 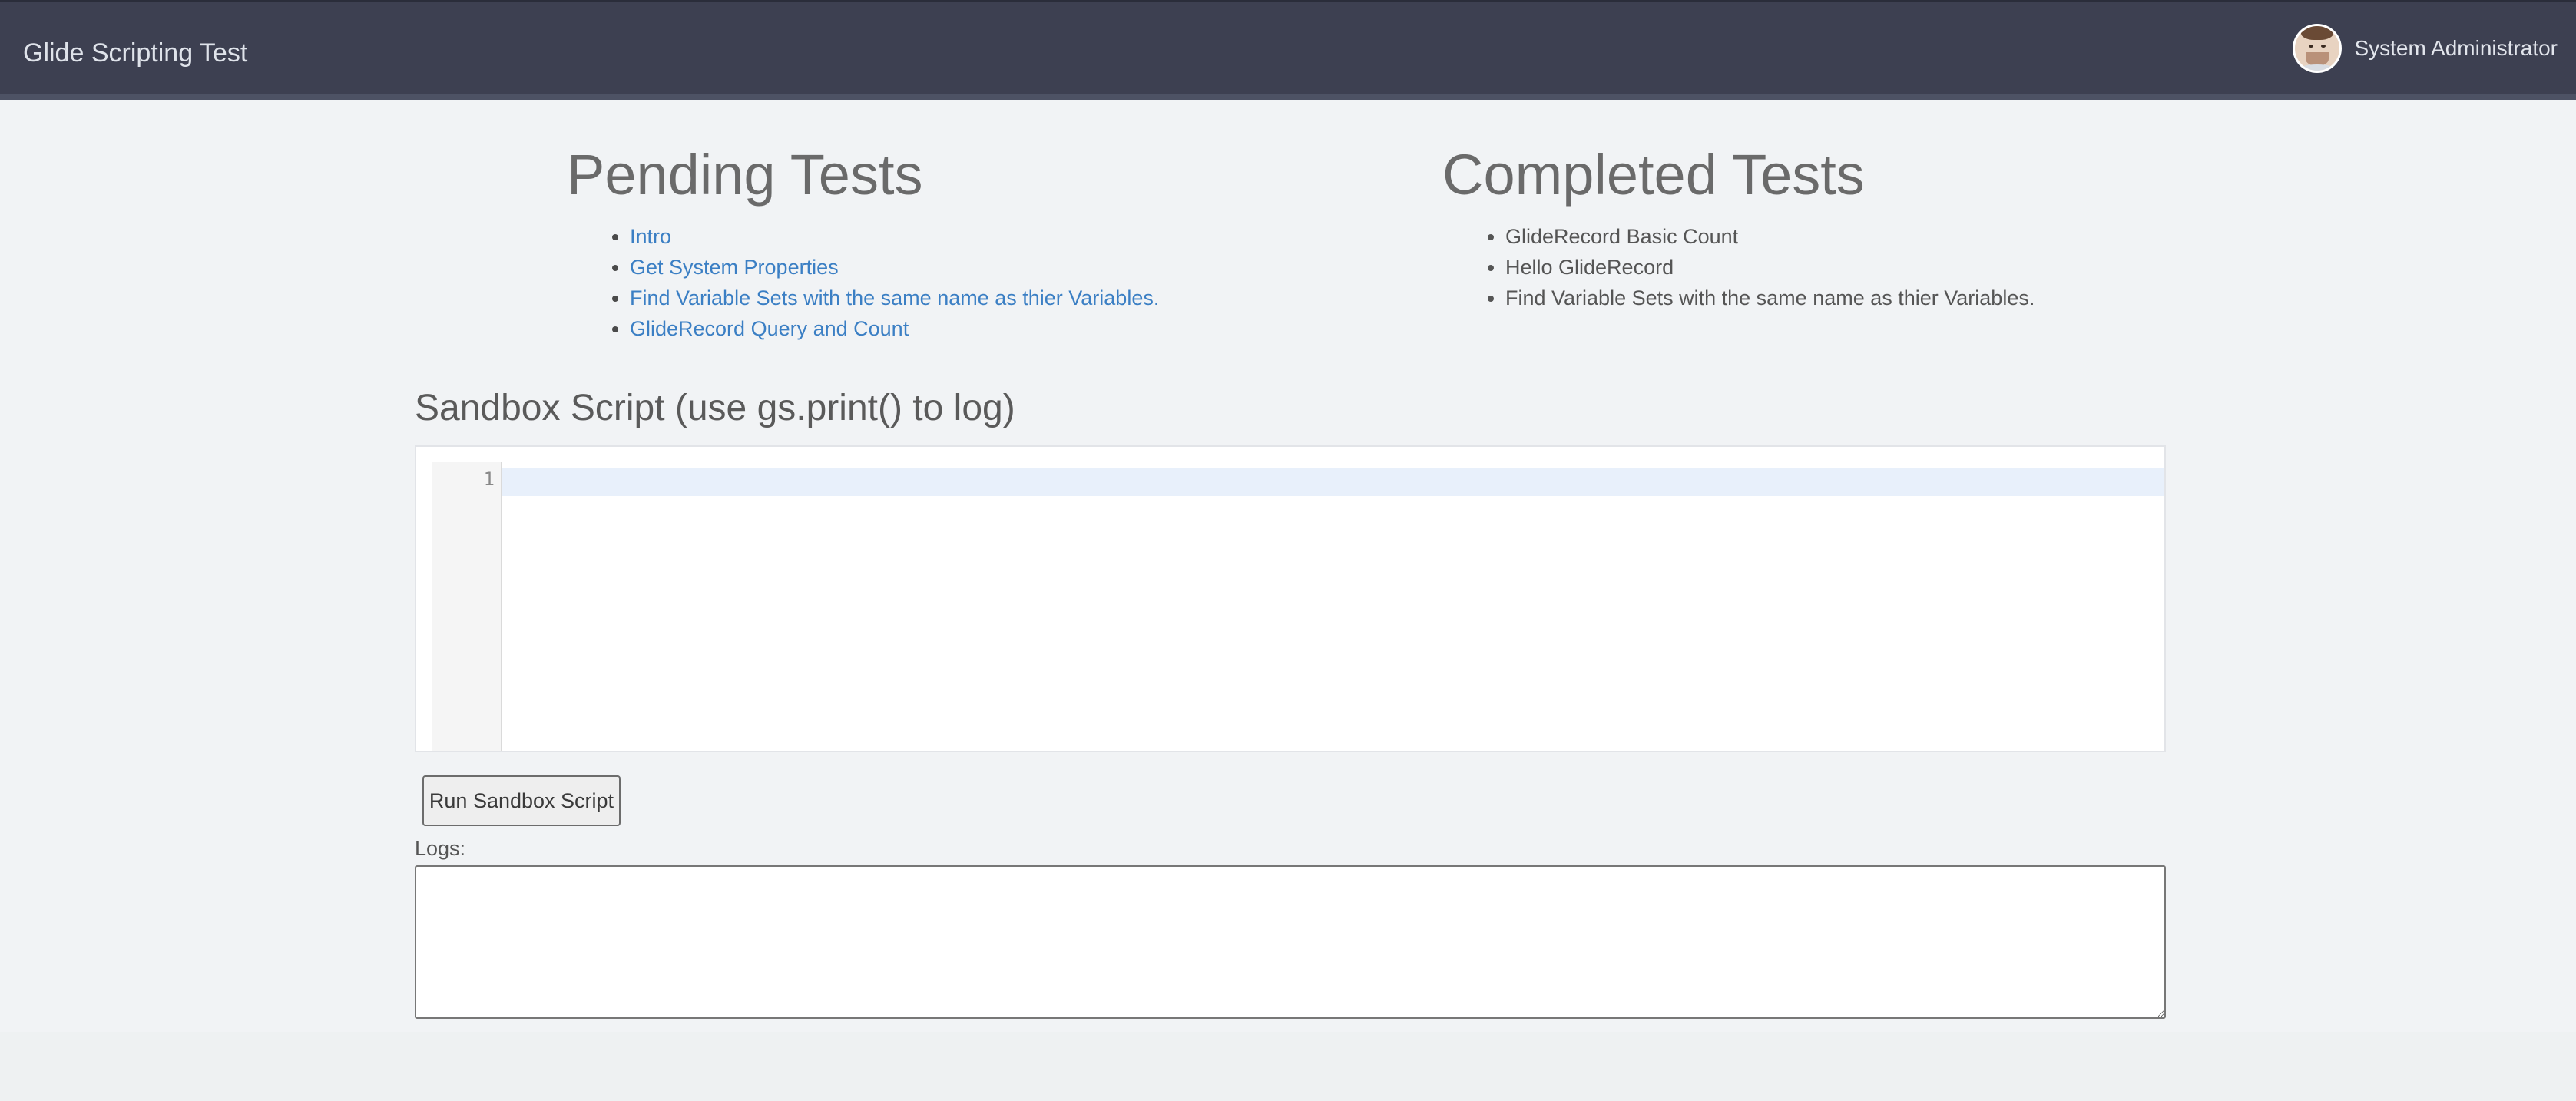 I want to click on list-item: Intro, so click(x=894, y=236).